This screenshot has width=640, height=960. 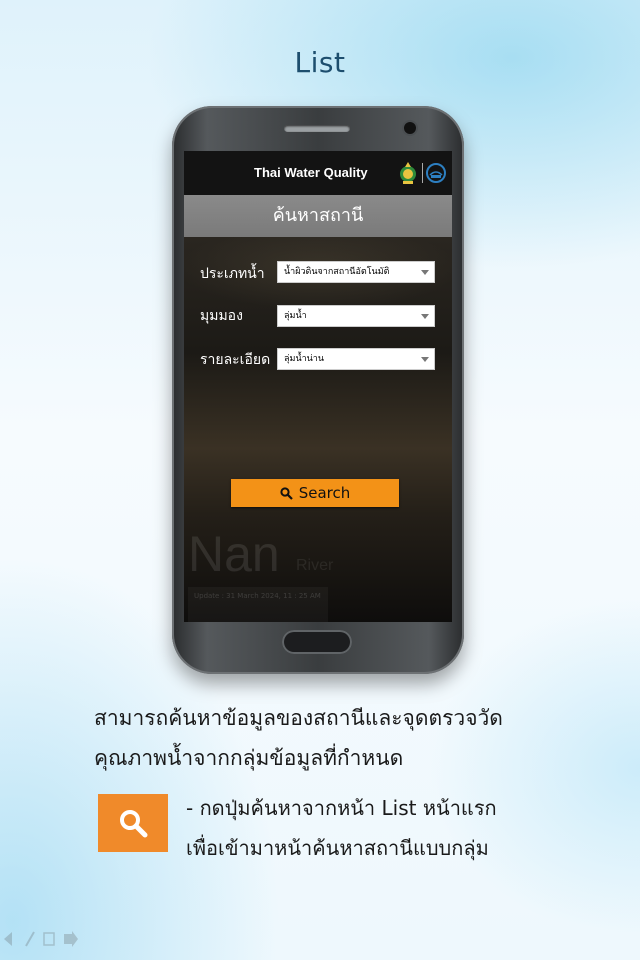 What do you see at coordinates (356, 316) in the screenshot?
I see `view-select: ลุ่มน้ำ` at bounding box center [356, 316].